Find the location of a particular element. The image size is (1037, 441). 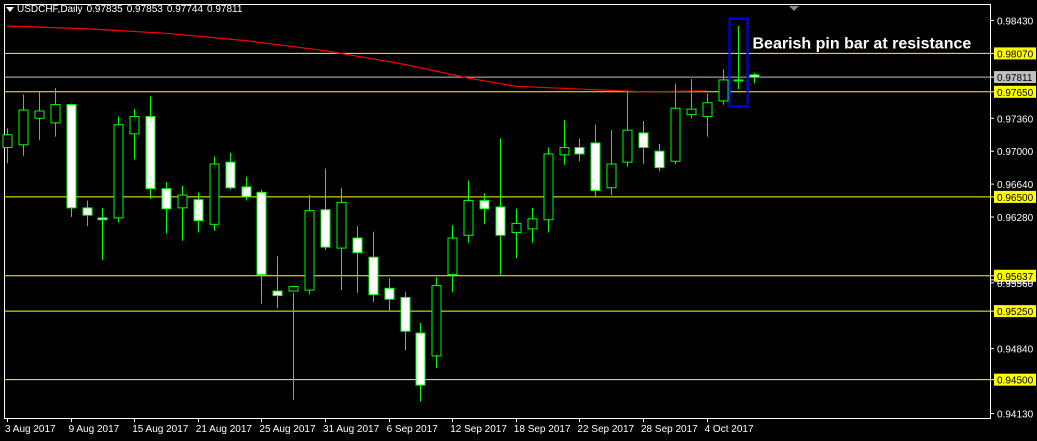

x-tick-label: 31 Aug 2017 is located at coordinates (351, 429).